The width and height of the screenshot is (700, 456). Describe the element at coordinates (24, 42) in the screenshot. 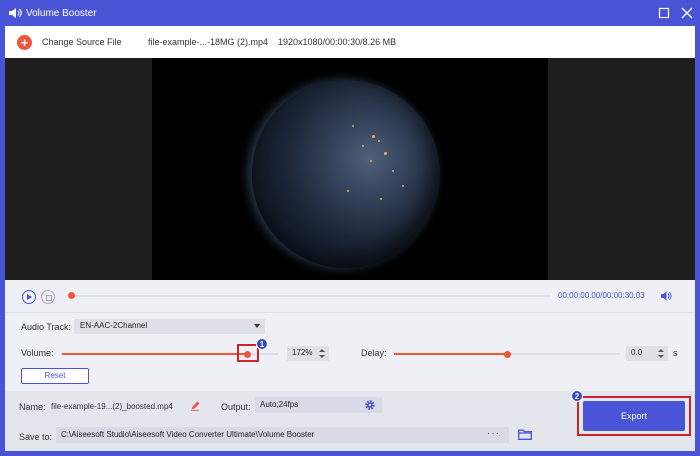

I see `plus-icon: +` at that location.